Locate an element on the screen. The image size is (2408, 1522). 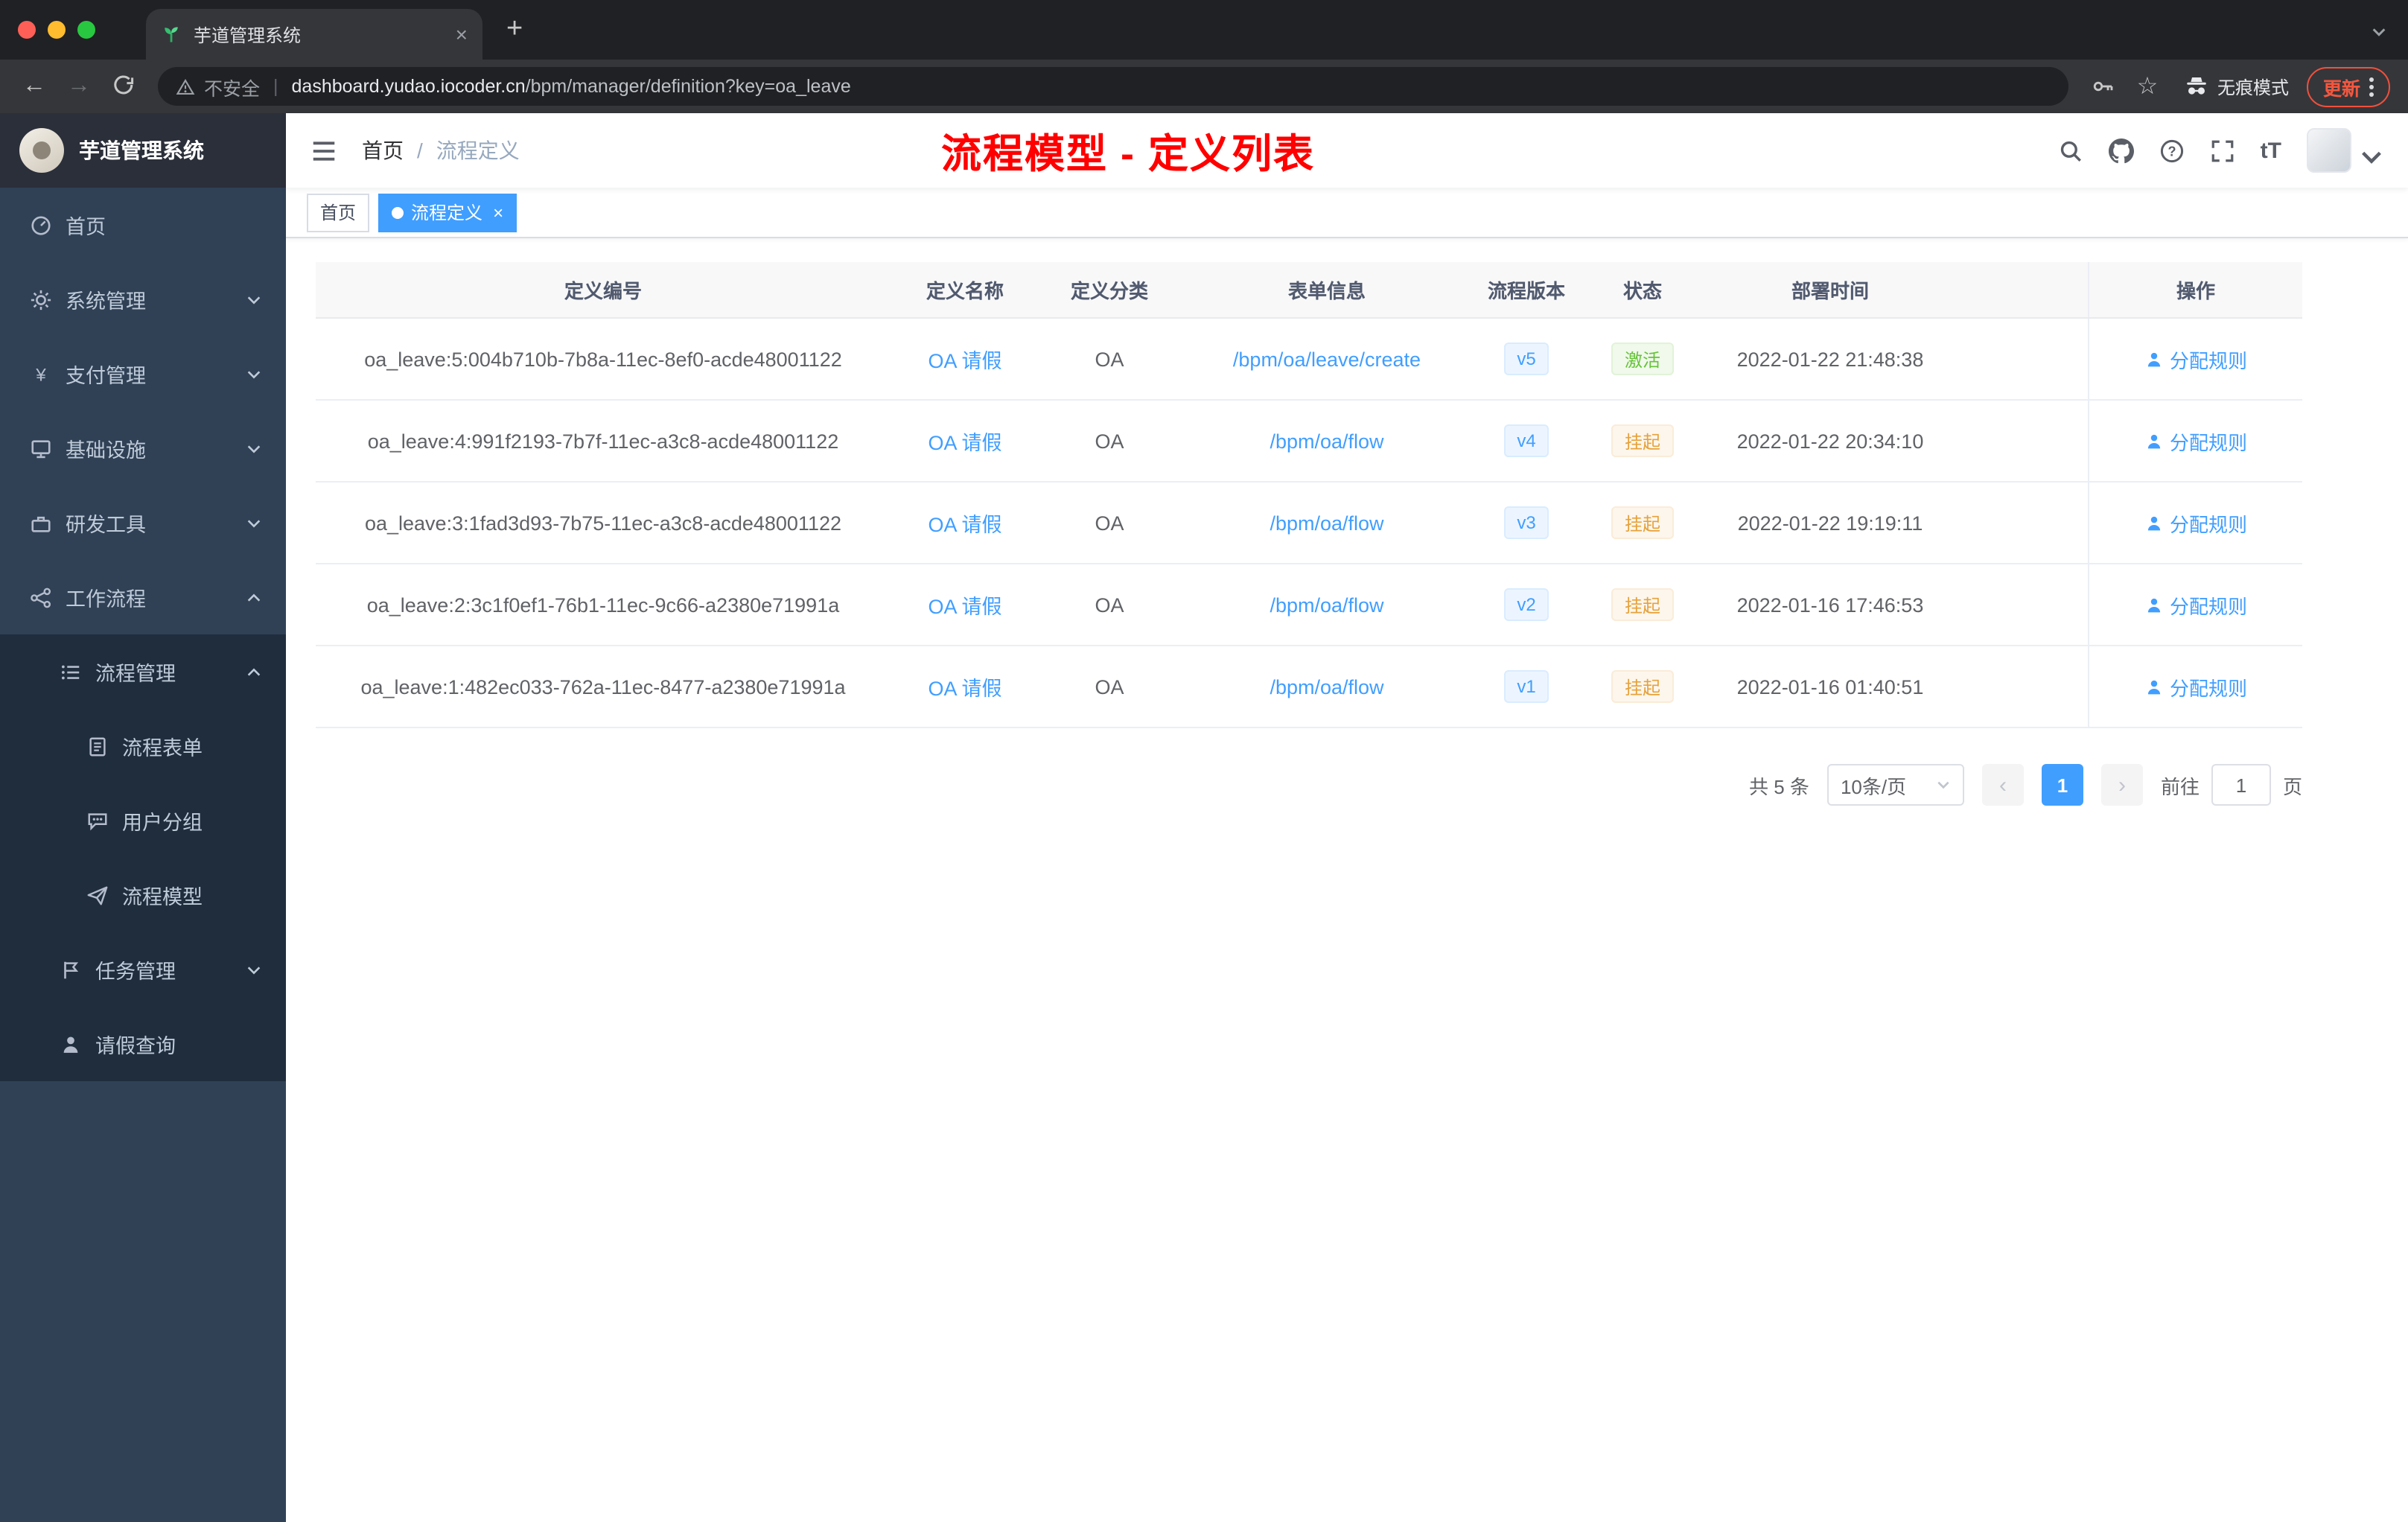
sidebar-item-workflow: 工作流程 is located at coordinates (143, 597).